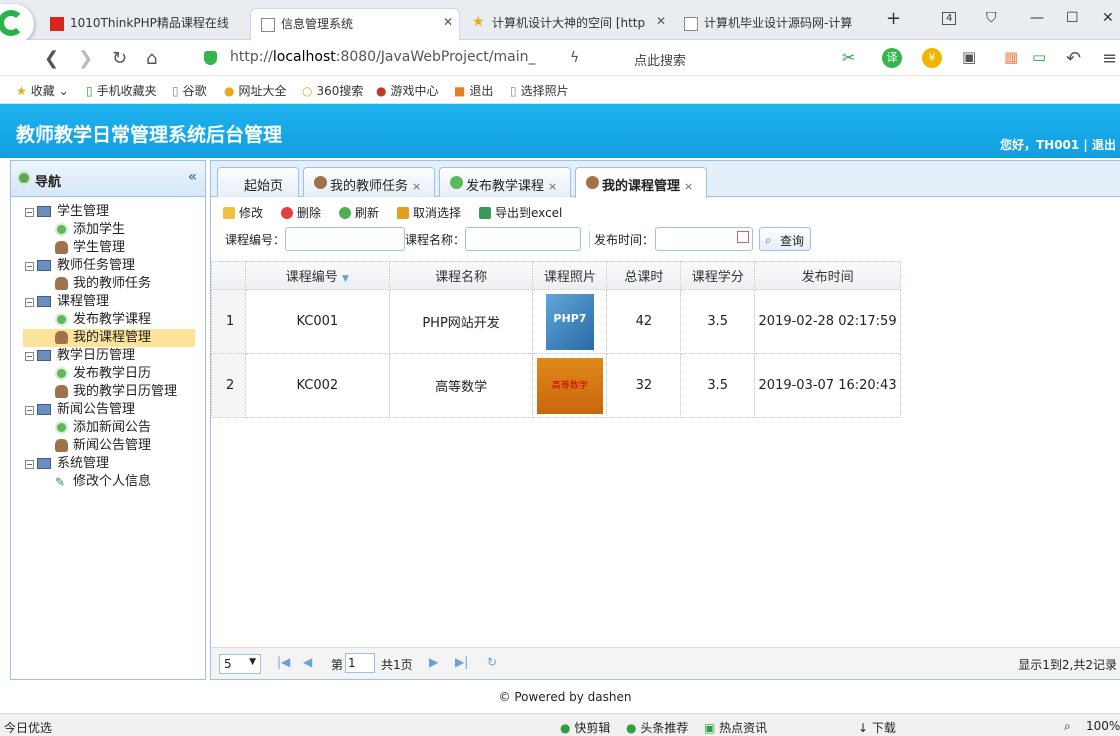  I want to click on tree-item-my-calendar: 我的教学日历管理, so click(108, 392).